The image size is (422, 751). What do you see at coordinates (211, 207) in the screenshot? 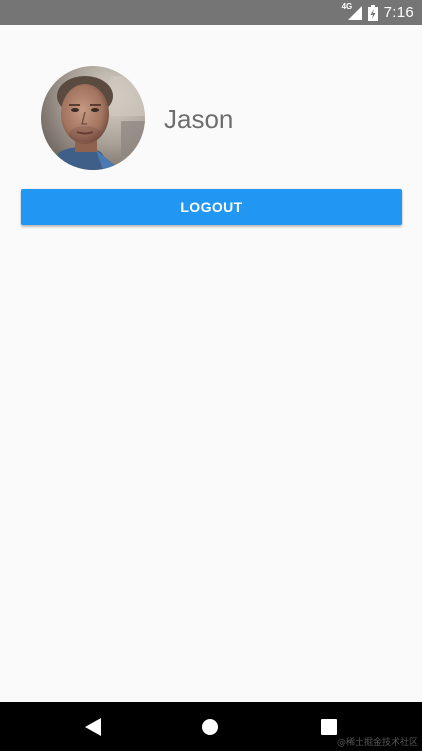
I see `logout-button: LOGOUT` at bounding box center [211, 207].